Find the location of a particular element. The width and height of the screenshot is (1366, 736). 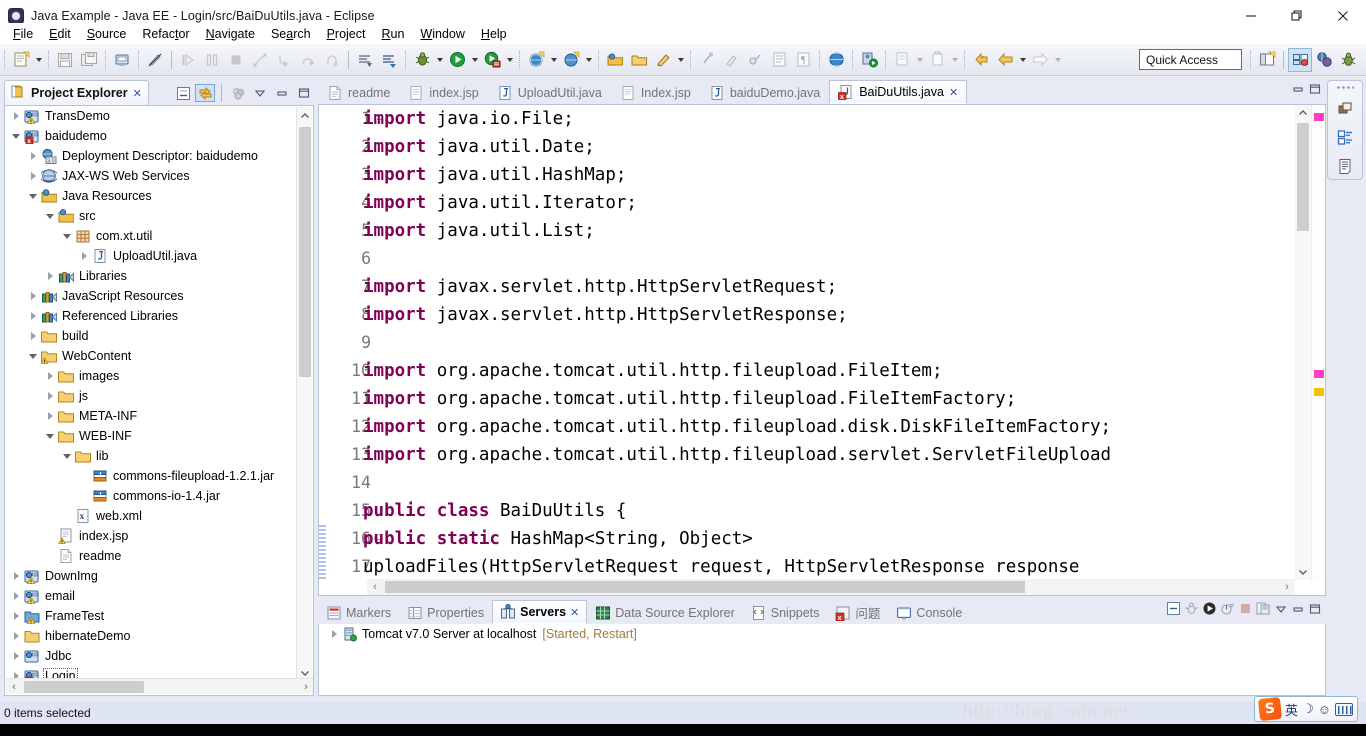

run-server-icon is located at coordinates (492, 60).